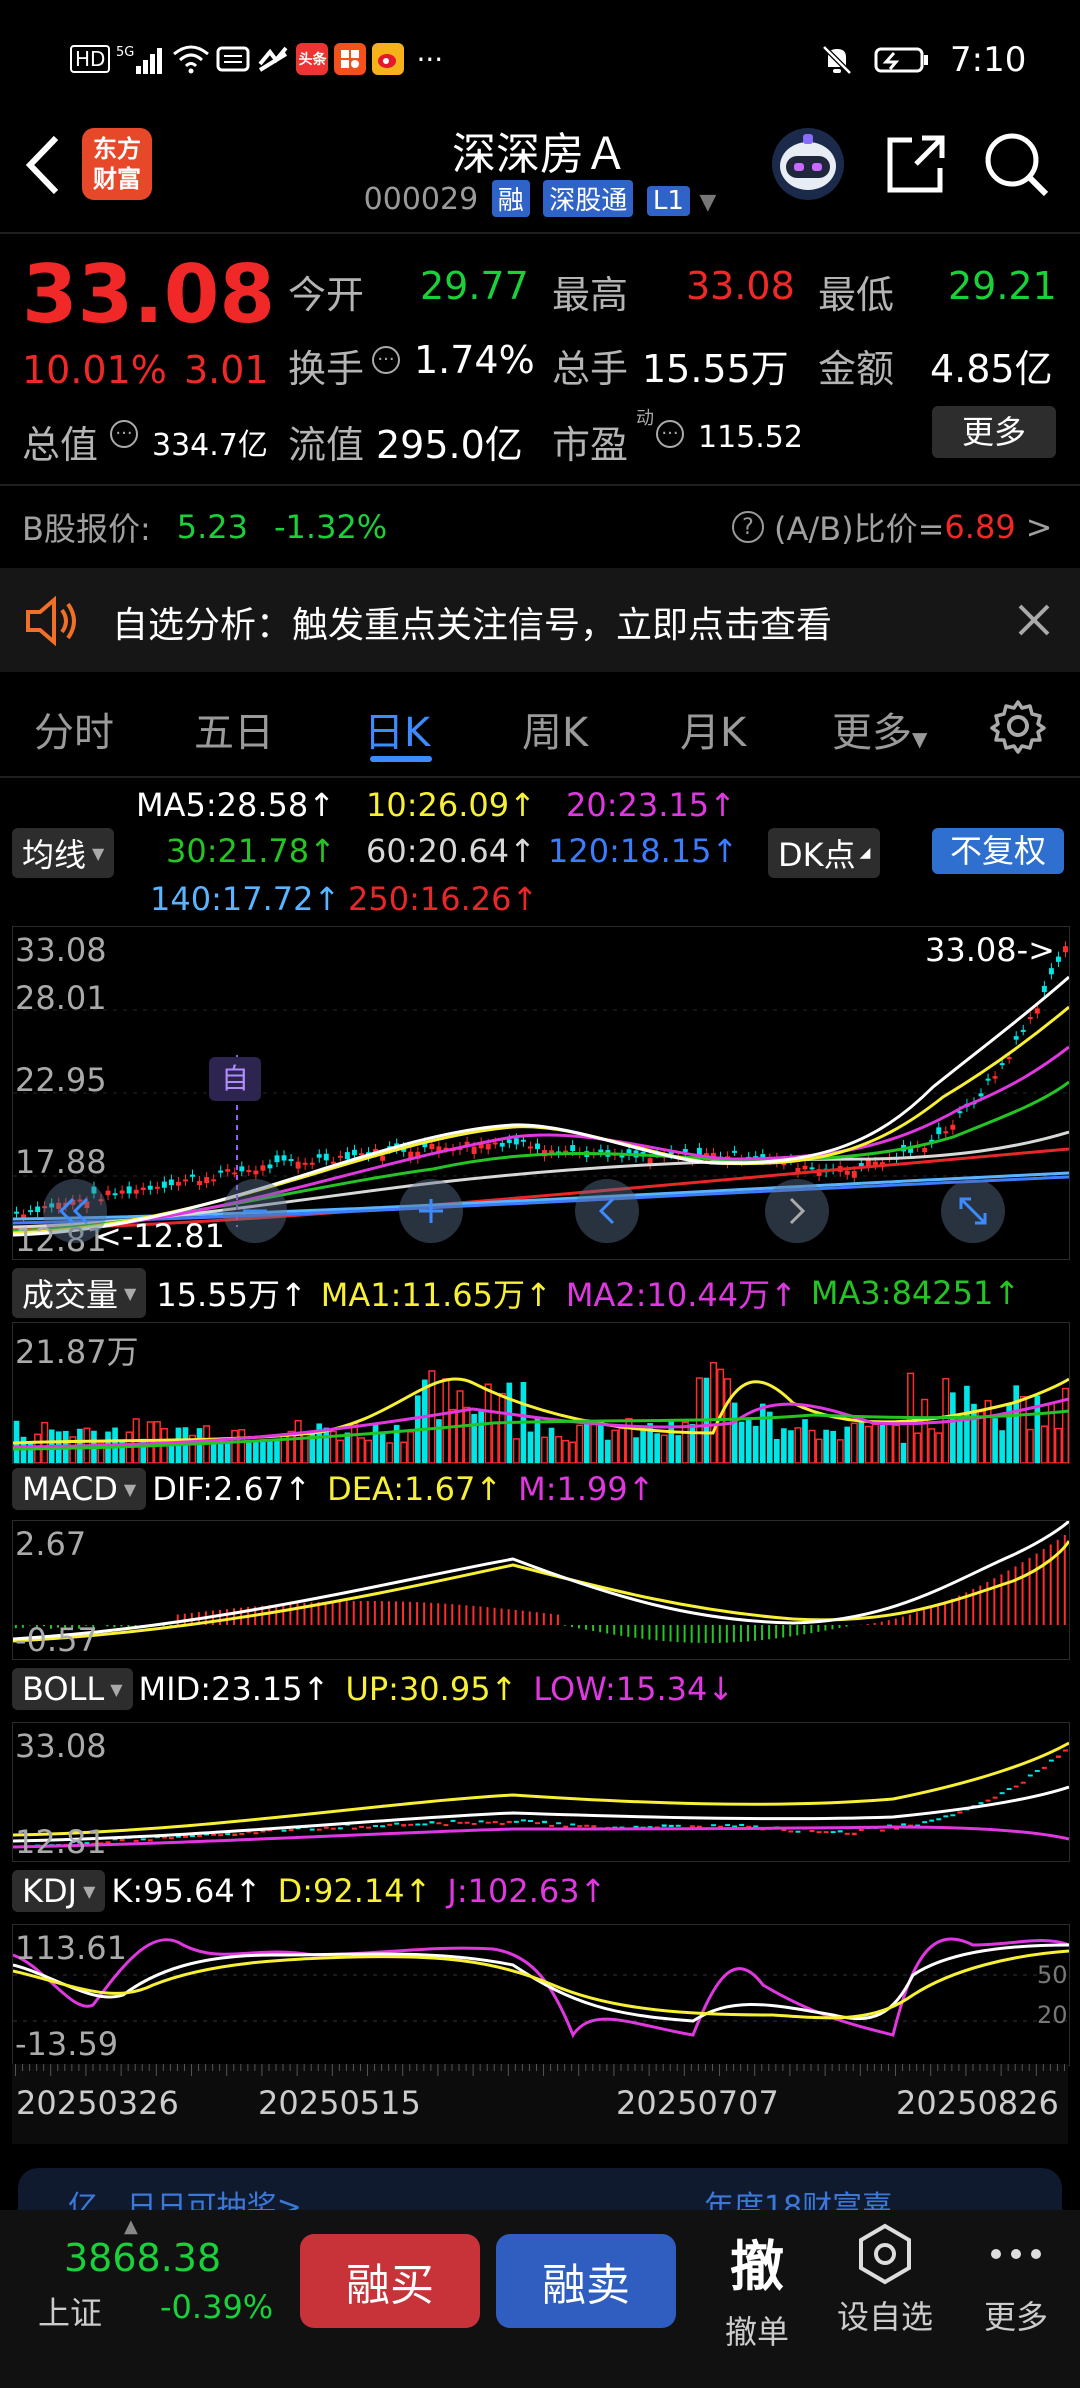  Describe the element at coordinates (708, 202) in the screenshot. I see `code-dropdown-icon: ▼` at that location.